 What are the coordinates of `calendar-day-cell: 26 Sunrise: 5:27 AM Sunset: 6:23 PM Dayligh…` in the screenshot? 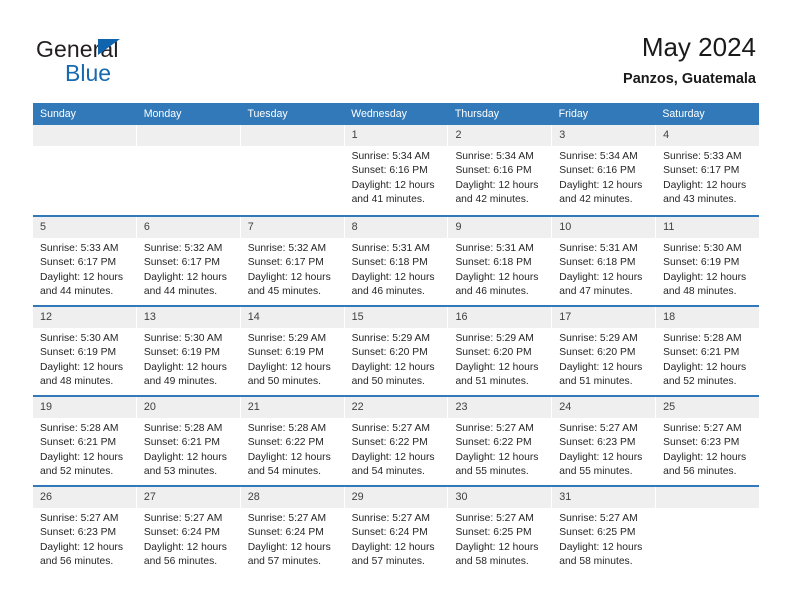 It's located at (85, 531).